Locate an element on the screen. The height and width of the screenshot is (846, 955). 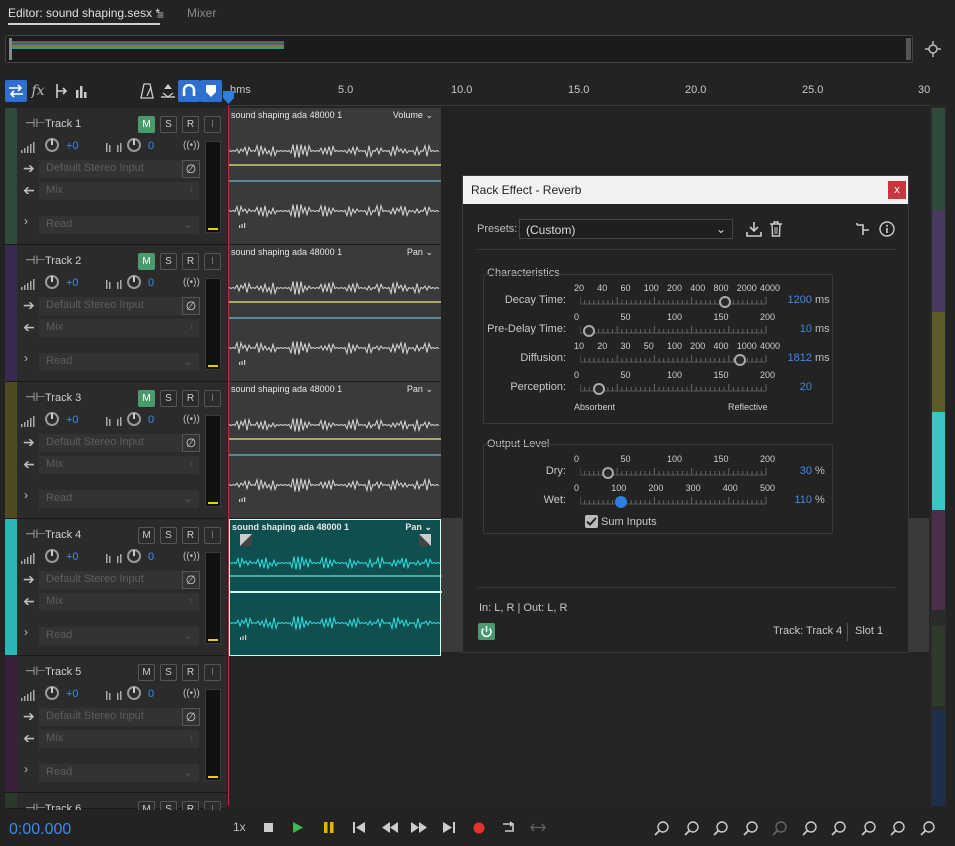
time-ruler: hms 5.0 10.0 15.0 20.0 25.0 30 is located at coordinates (579, 94).